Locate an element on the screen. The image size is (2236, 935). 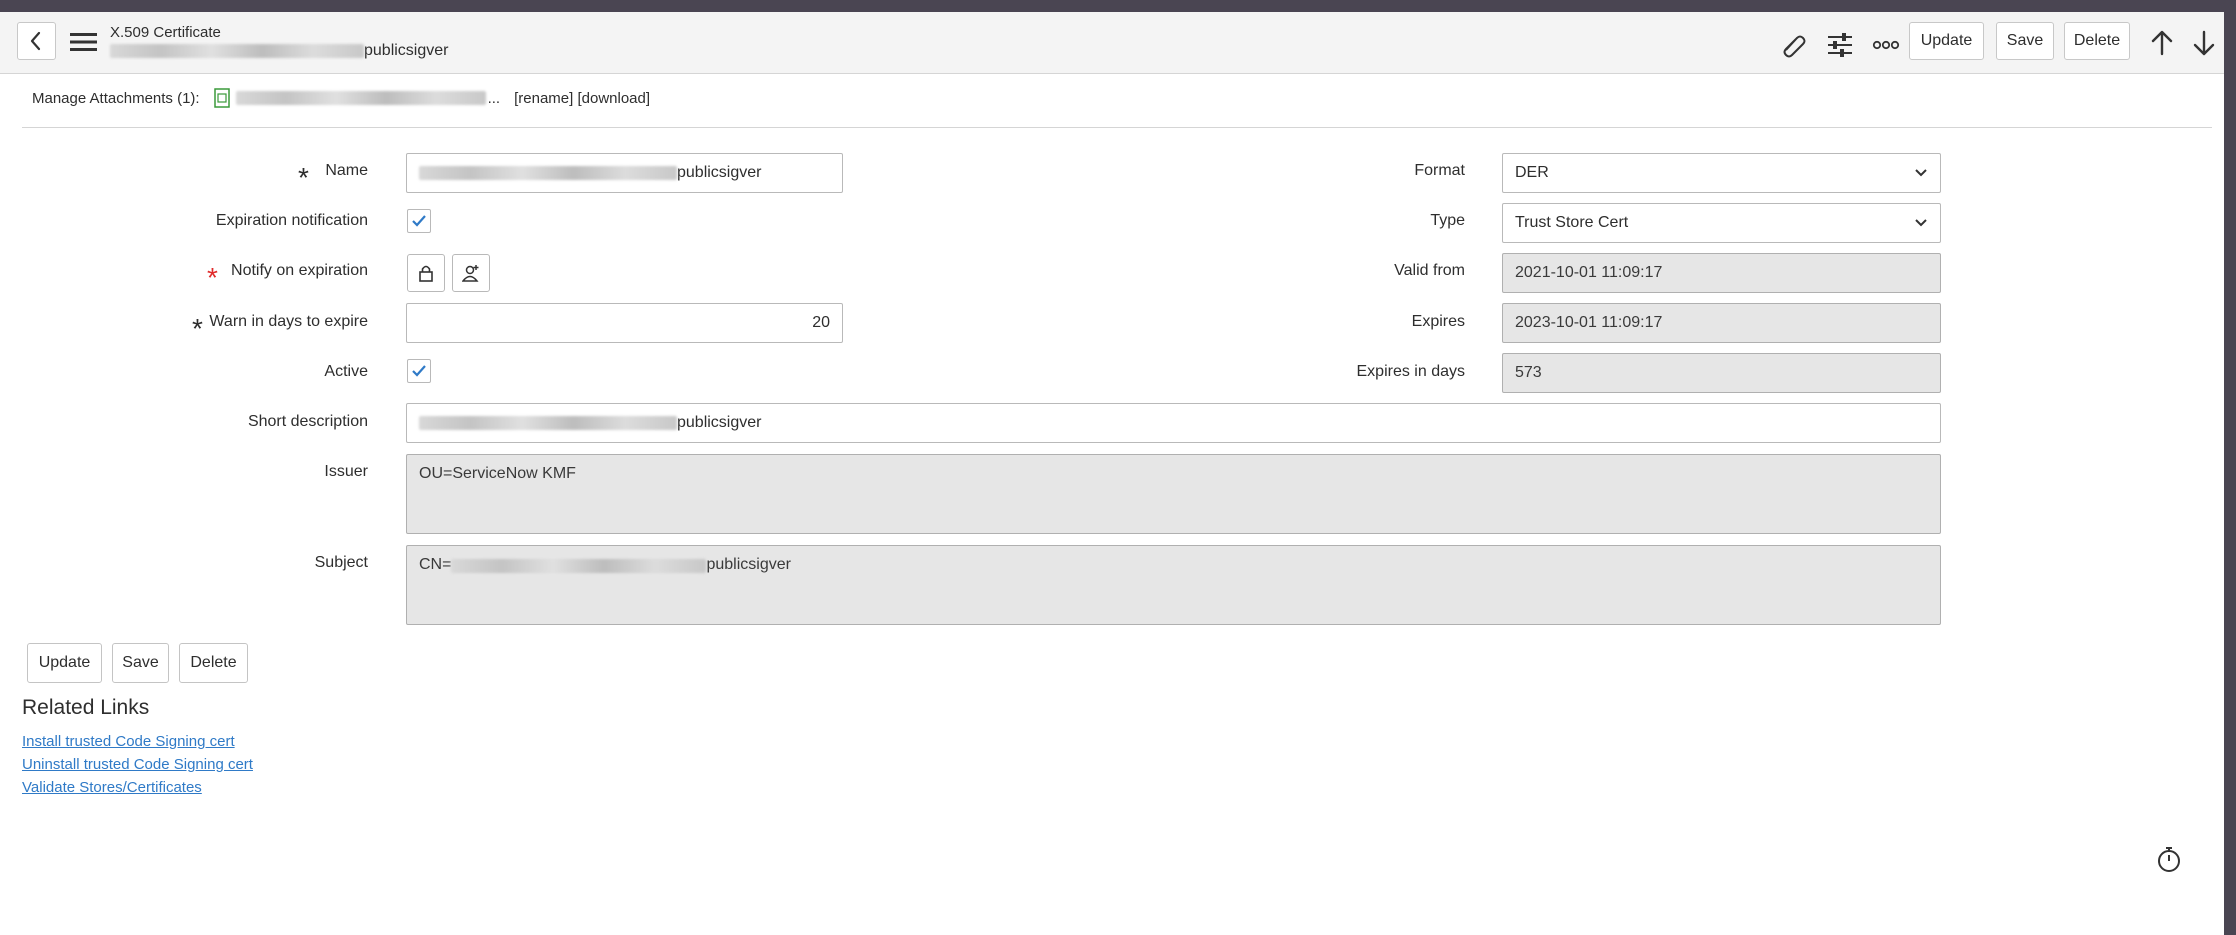
record-name-suffix: publicsigver is located at coordinates (406, 50).